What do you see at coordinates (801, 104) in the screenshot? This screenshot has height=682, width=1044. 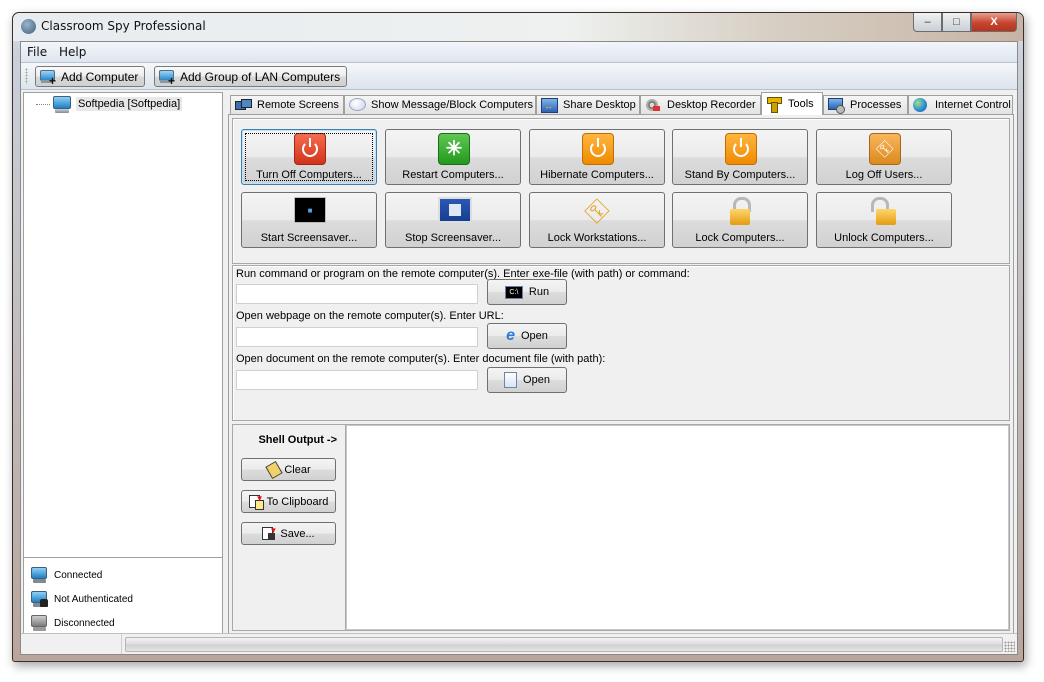 I see `tab-label: Tools` at bounding box center [801, 104].